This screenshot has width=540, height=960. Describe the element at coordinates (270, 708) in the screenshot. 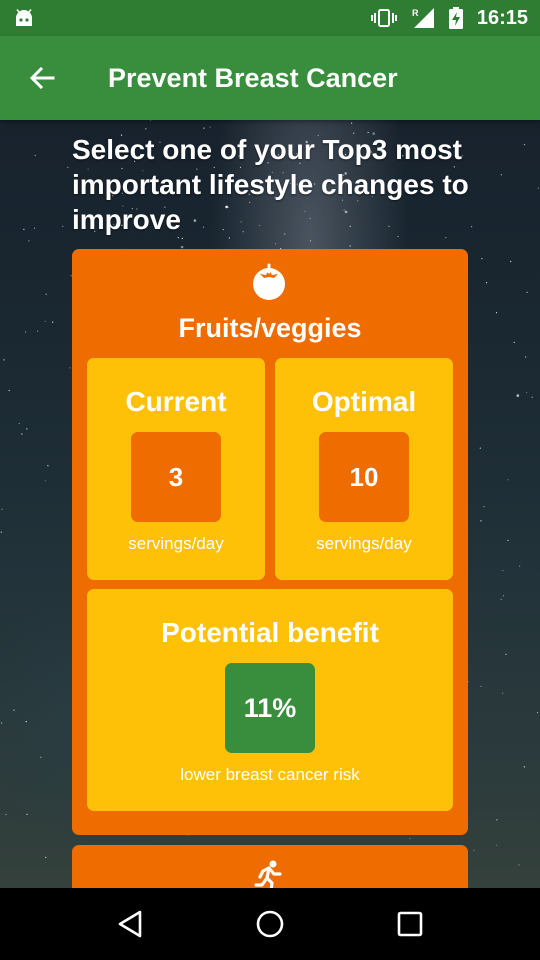

I see `benefit-value-box: 11%` at that location.